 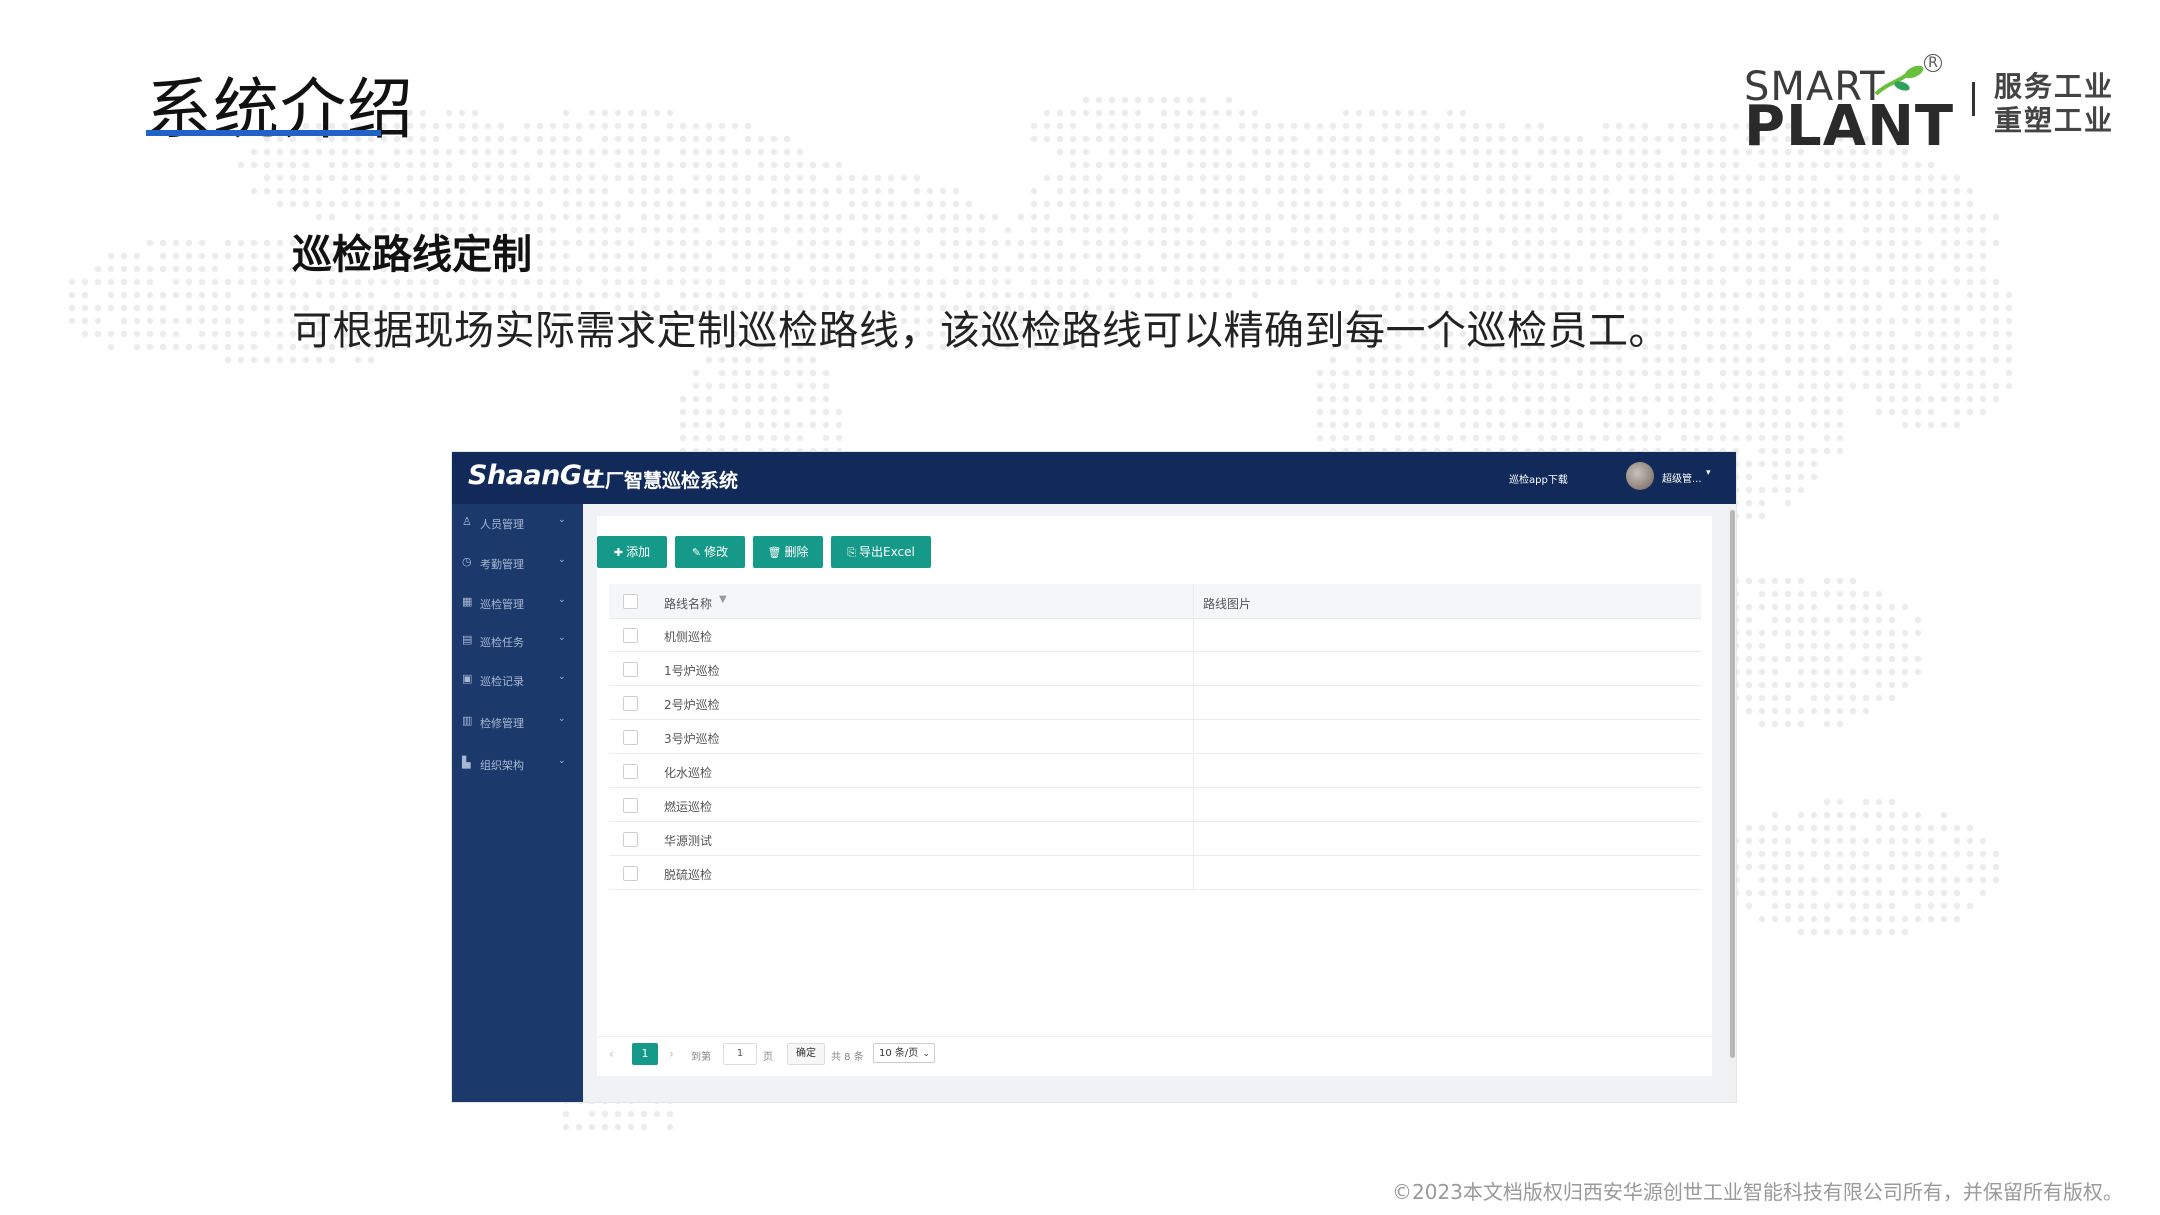 I want to click on page-size-value: 10 条/页, so click(x=899, y=1053).